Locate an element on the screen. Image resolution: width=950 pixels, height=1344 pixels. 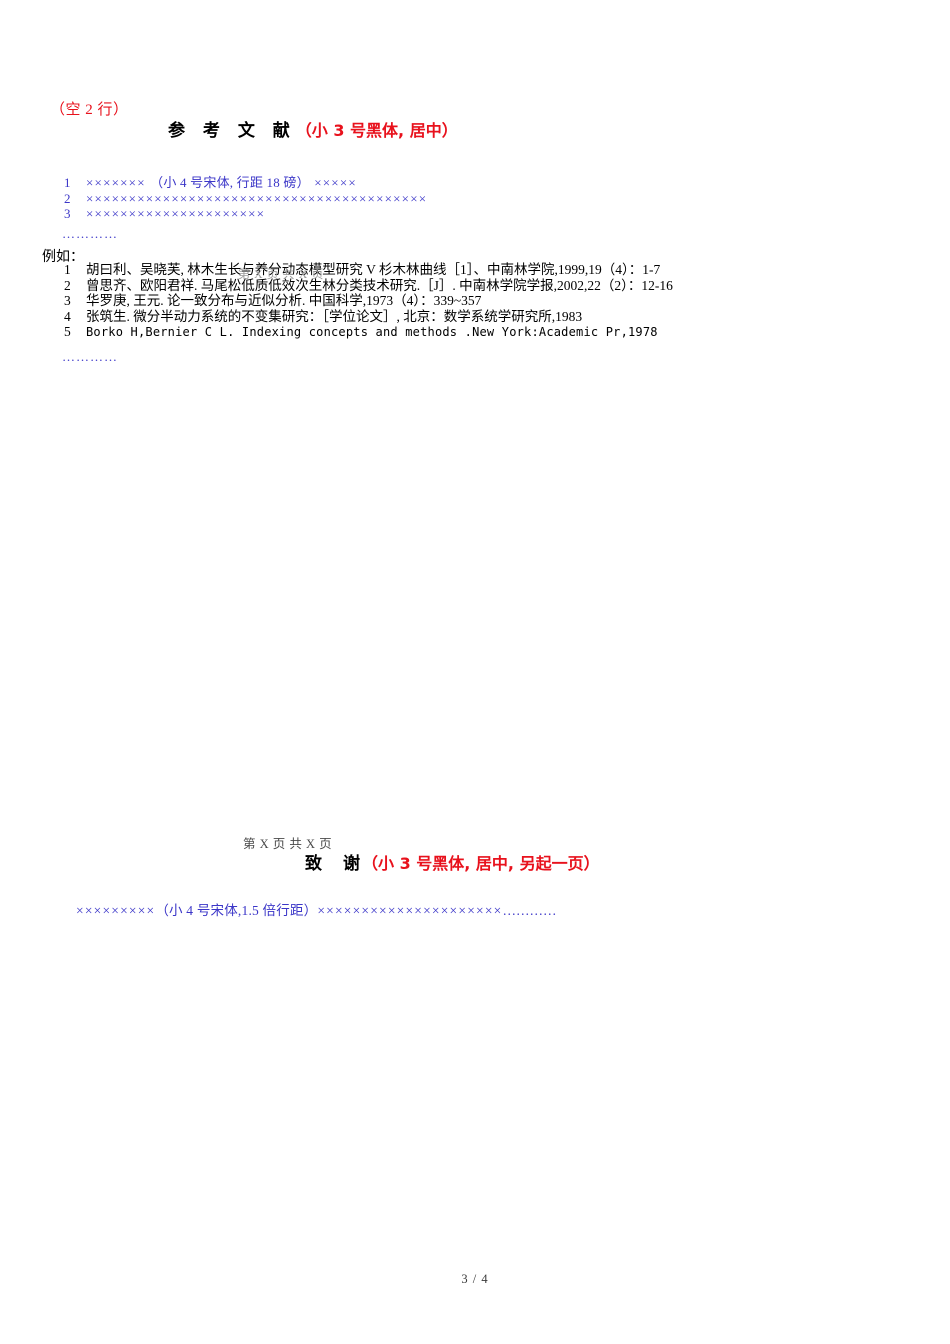
placeholder-number: 3 is located at coordinates (67, 213).